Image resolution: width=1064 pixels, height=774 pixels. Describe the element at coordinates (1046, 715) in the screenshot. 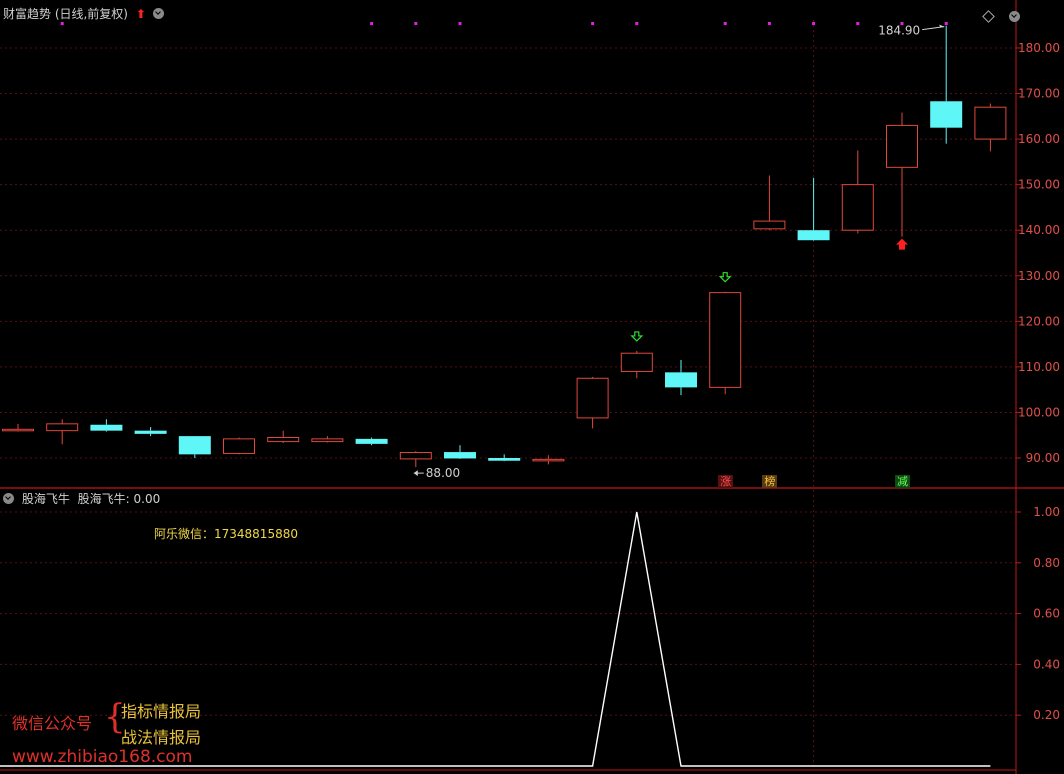

I see `y-tick-label-sub: 0.20` at that location.